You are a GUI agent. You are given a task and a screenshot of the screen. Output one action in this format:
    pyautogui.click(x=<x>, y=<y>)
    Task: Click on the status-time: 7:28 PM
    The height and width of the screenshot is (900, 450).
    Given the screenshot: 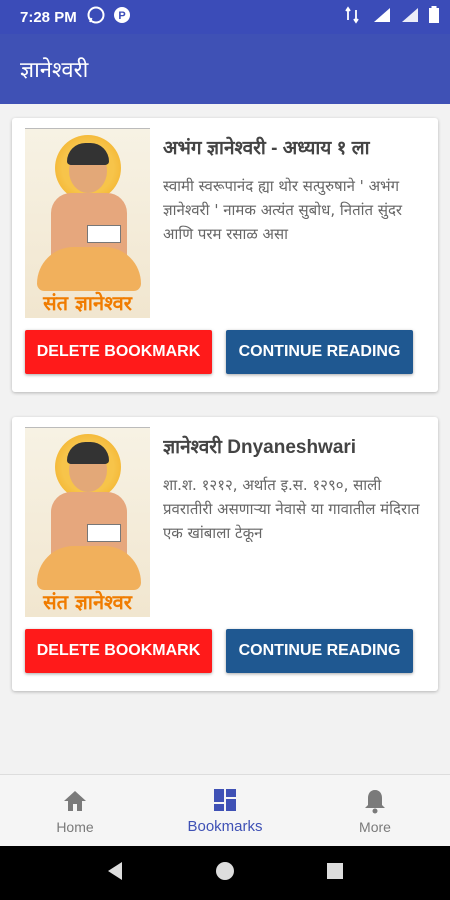 What is the action you would take?
    pyautogui.click(x=48, y=17)
    